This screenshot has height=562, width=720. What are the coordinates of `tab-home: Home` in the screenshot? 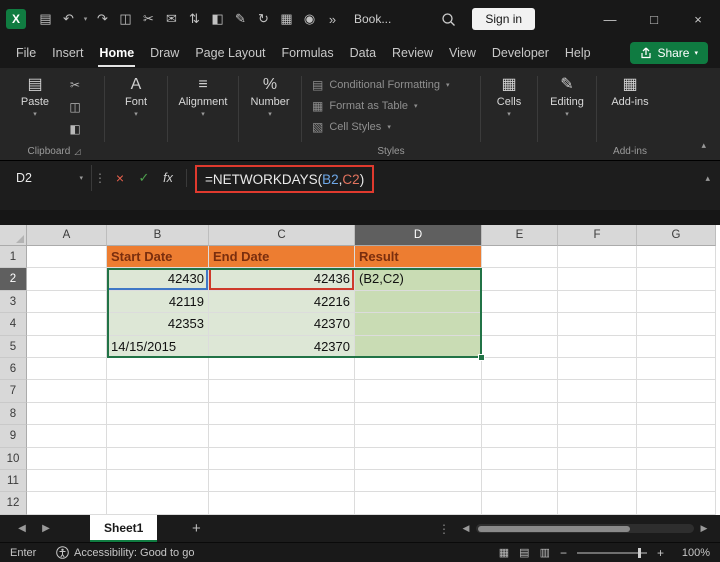 It's located at (116, 53).